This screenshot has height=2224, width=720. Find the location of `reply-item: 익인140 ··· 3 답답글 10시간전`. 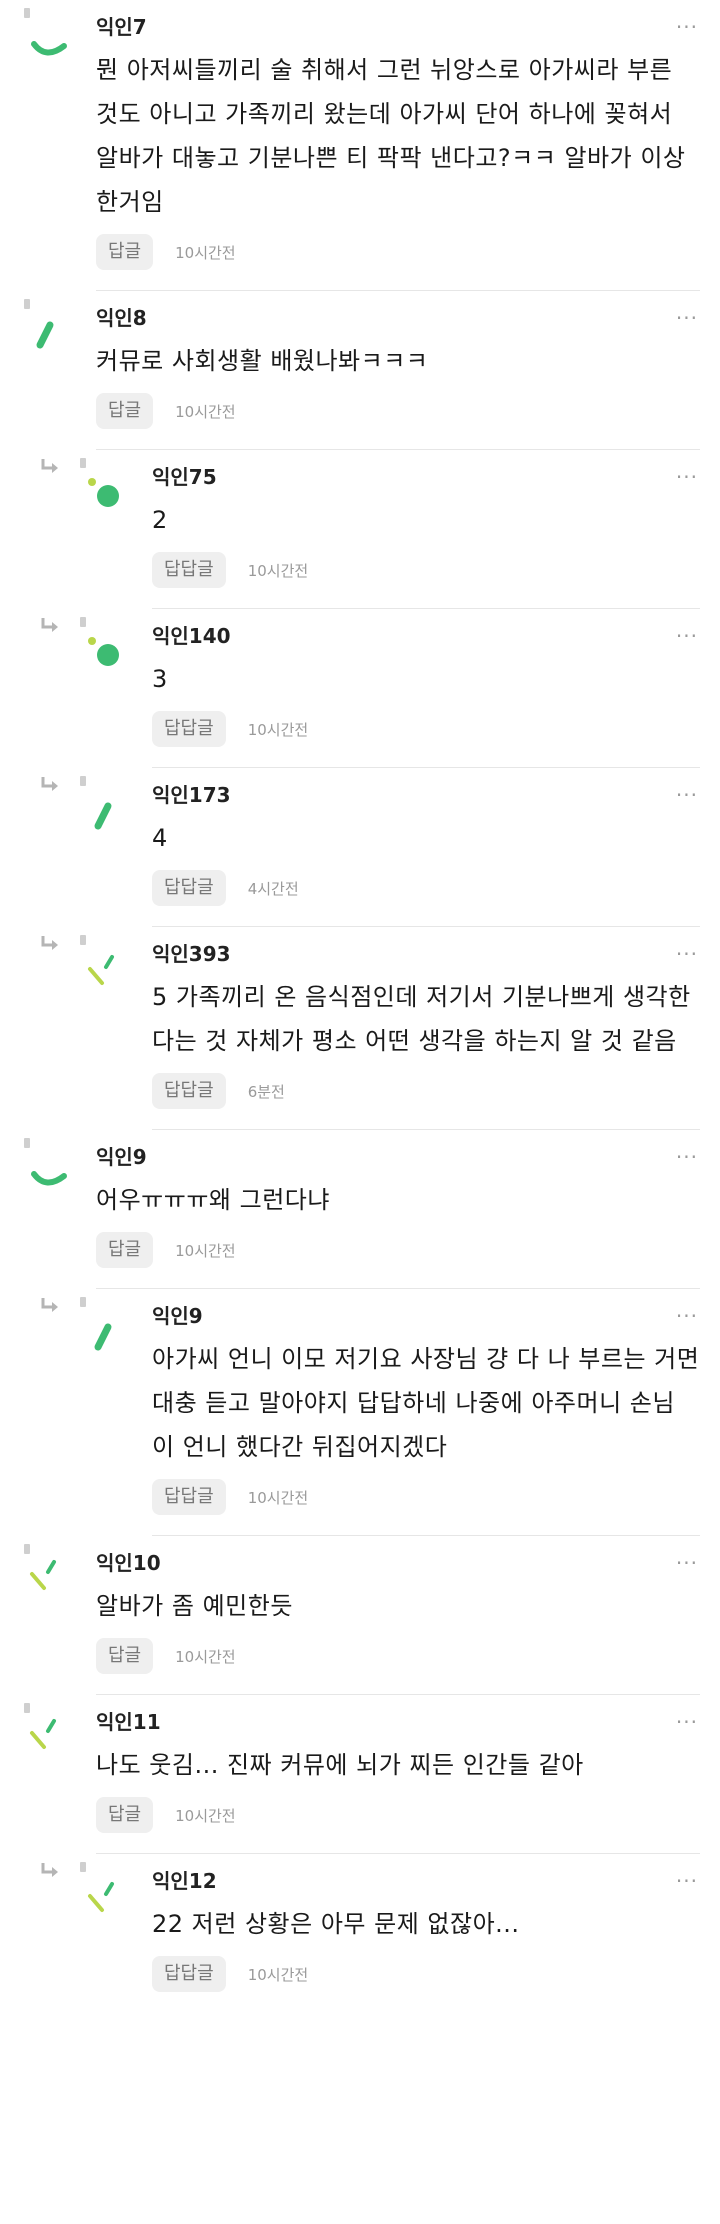

reply-item: 익인140 ··· 3 답답글 10시간전 is located at coordinates (360, 688).